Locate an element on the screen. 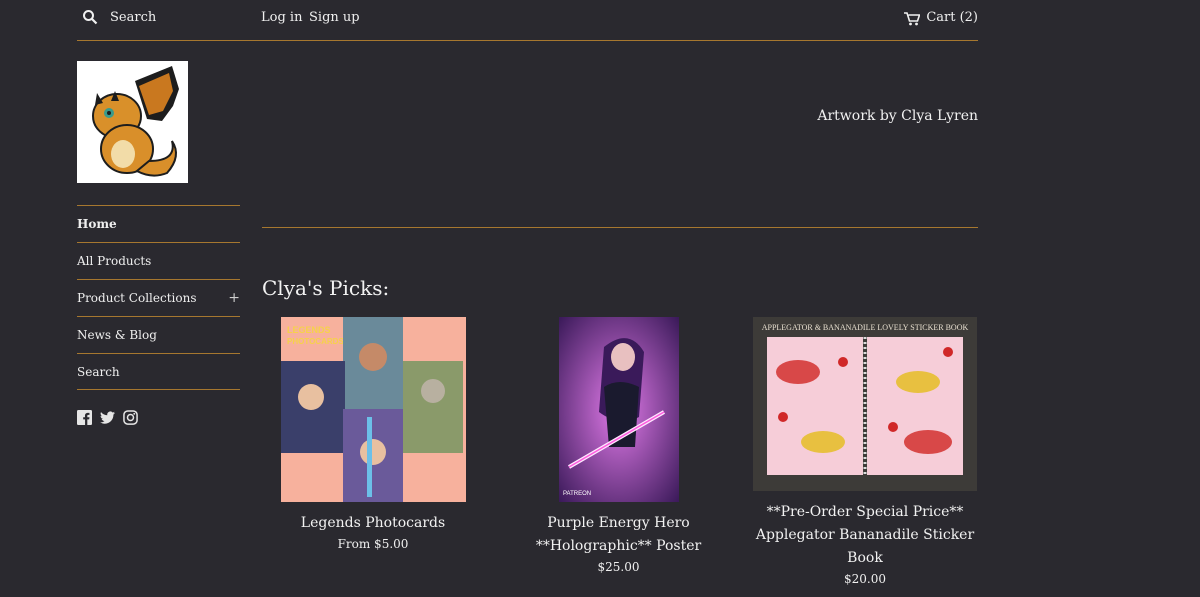 This screenshot has width=1200, height=597. login-link: Log in is located at coordinates (281, 17).